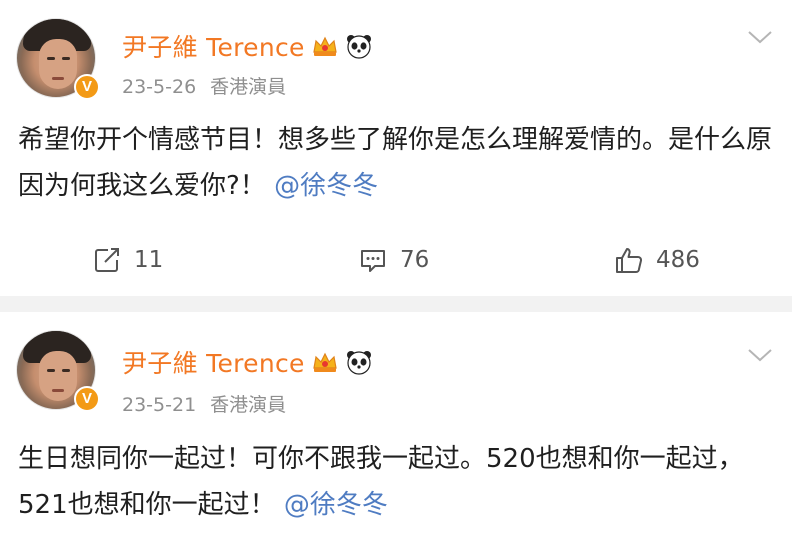  I want to click on like-button: 486, so click(657, 260).